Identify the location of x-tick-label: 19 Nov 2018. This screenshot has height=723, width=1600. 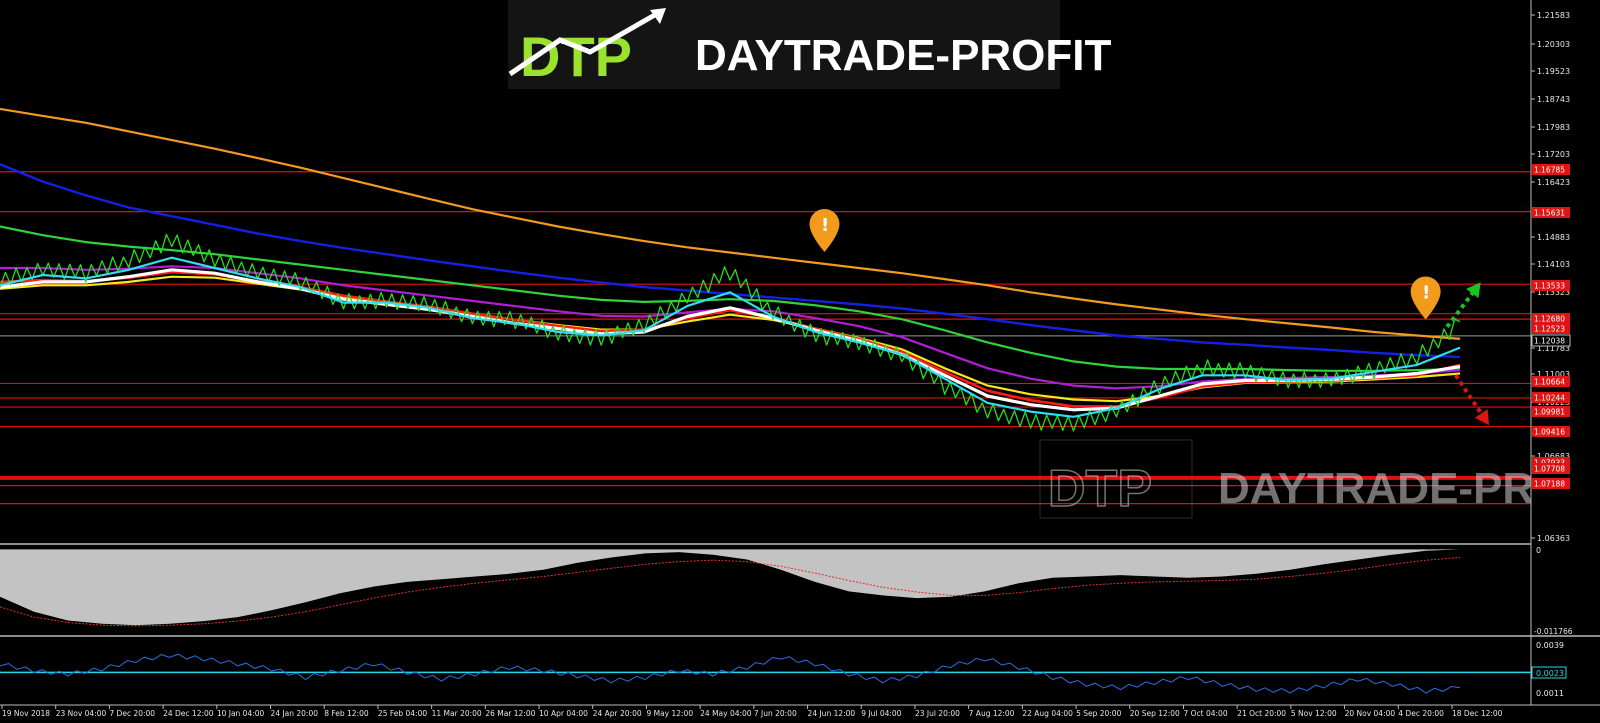
(26, 713).